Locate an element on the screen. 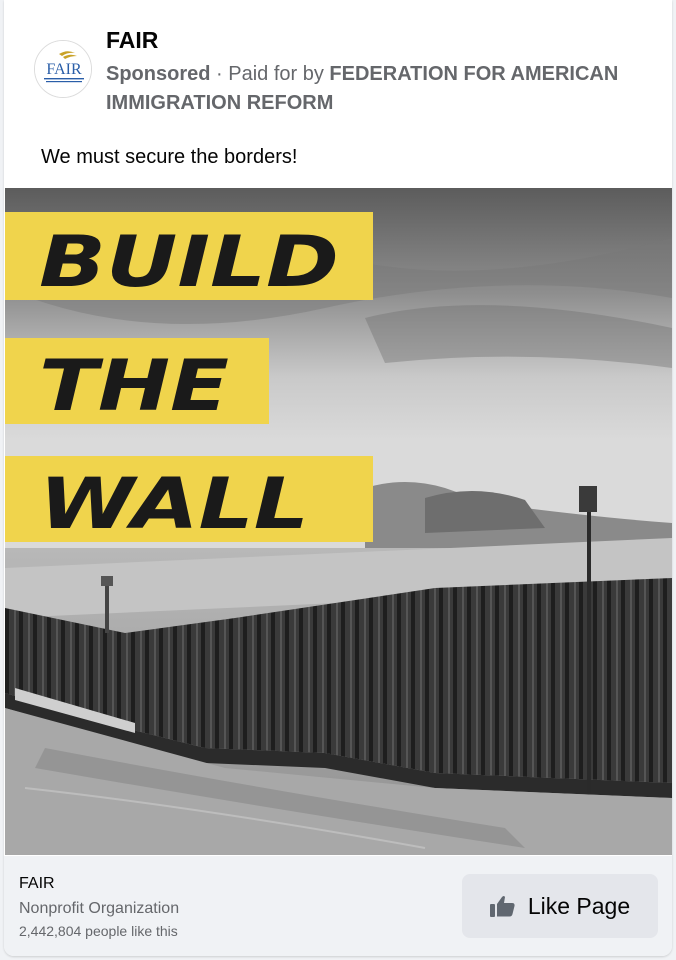 The width and height of the screenshot is (676, 960). post-text: We must secure the borders! is located at coordinates (169, 157).